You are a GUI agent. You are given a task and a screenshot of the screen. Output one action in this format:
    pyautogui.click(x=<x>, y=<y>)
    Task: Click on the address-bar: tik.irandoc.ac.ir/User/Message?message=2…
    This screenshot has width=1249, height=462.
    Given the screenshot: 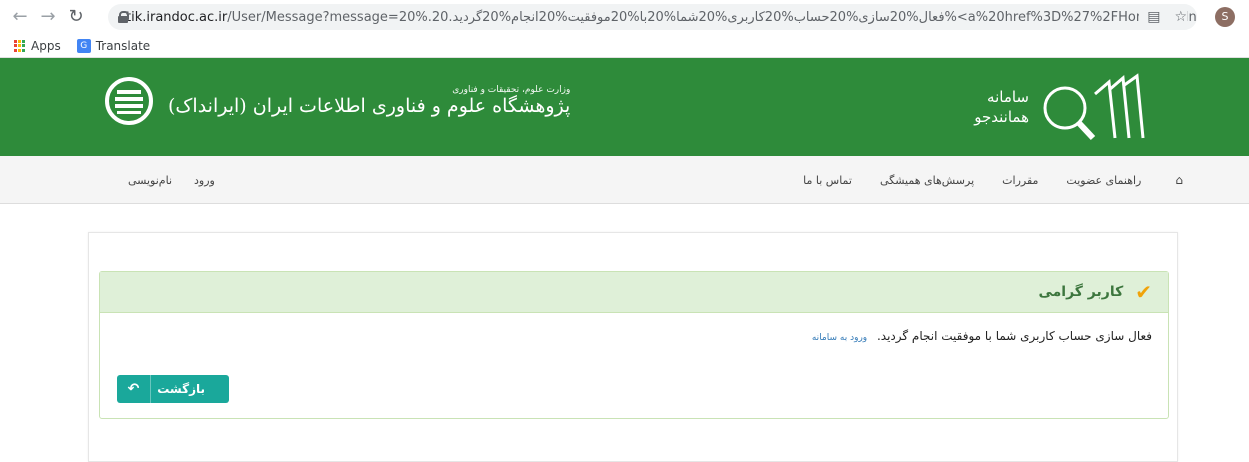 What is the action you would take?
    pyautogui.click(x=652, y=17)
    